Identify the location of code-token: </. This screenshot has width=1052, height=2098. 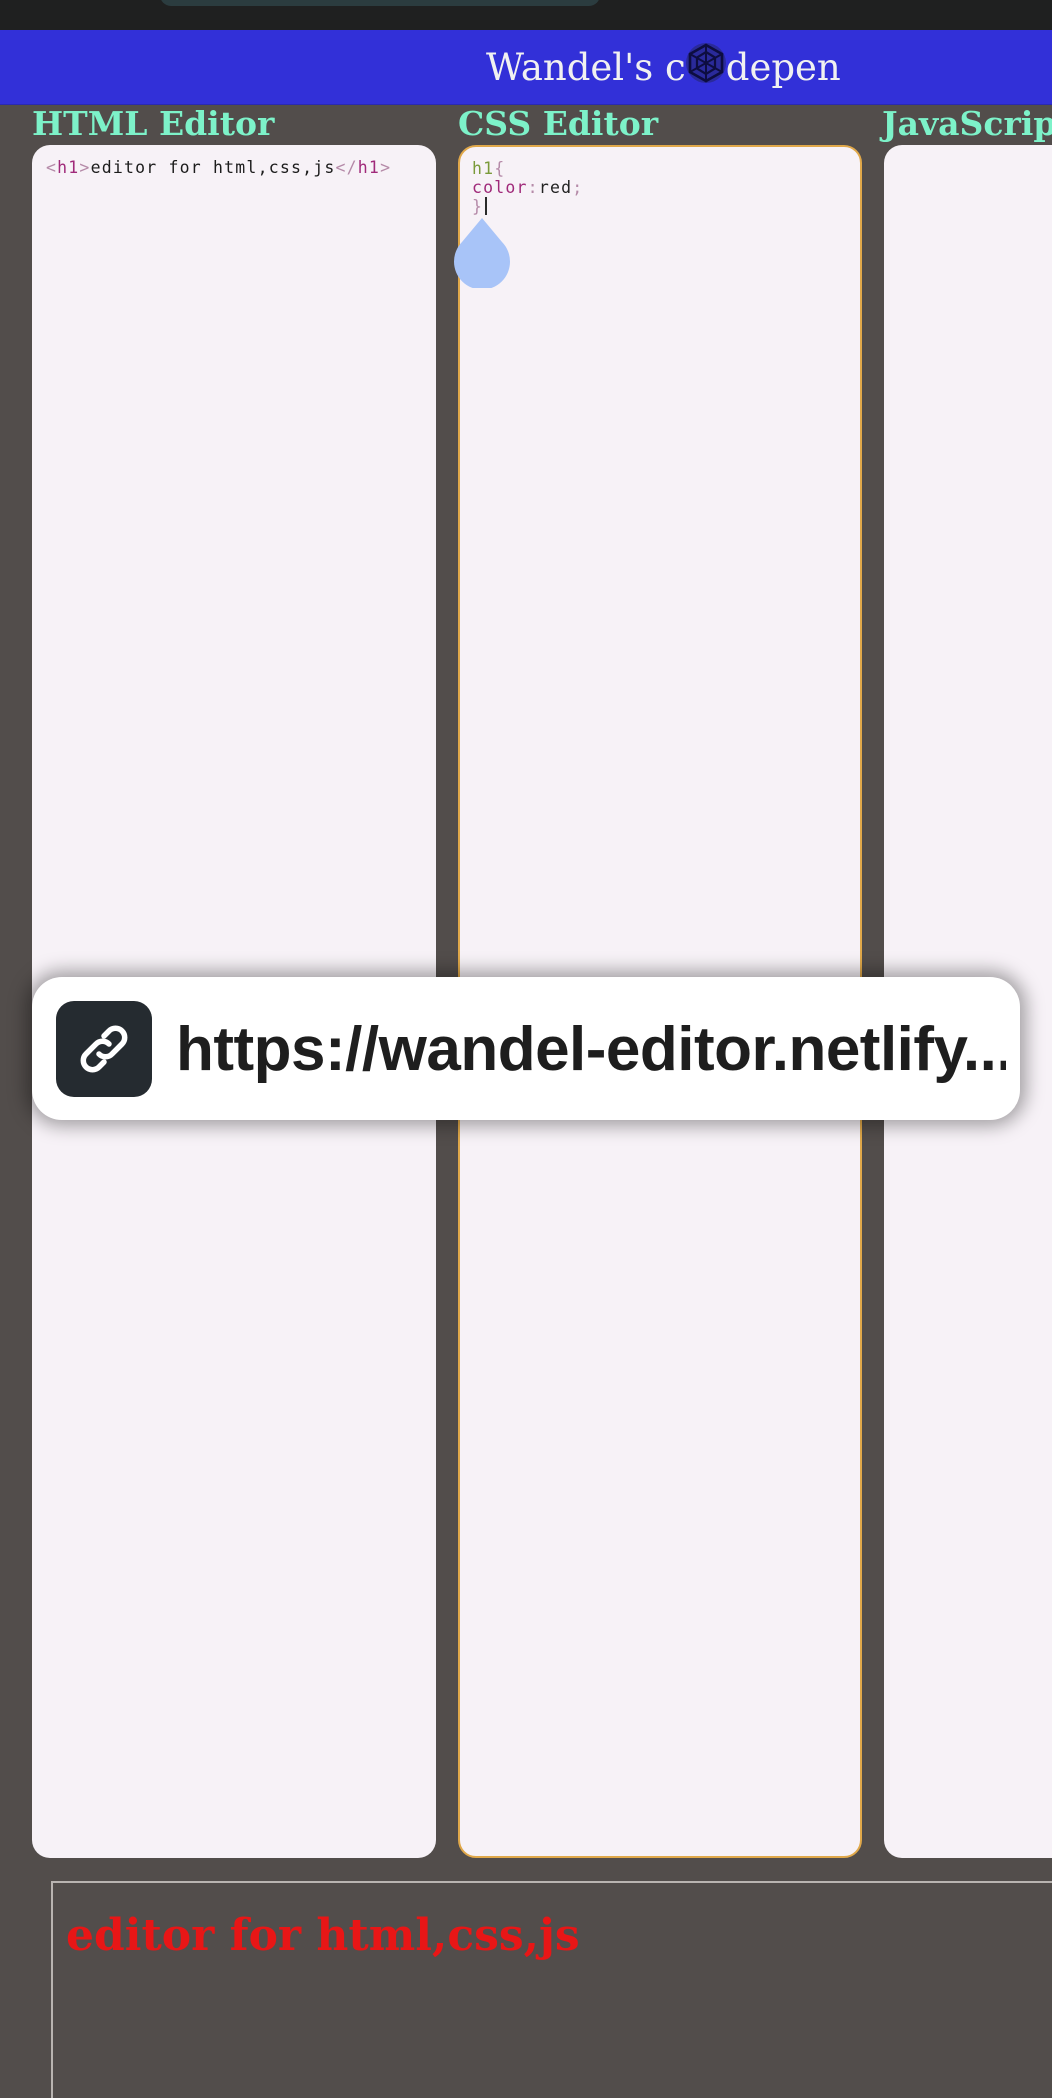
(346, 167).